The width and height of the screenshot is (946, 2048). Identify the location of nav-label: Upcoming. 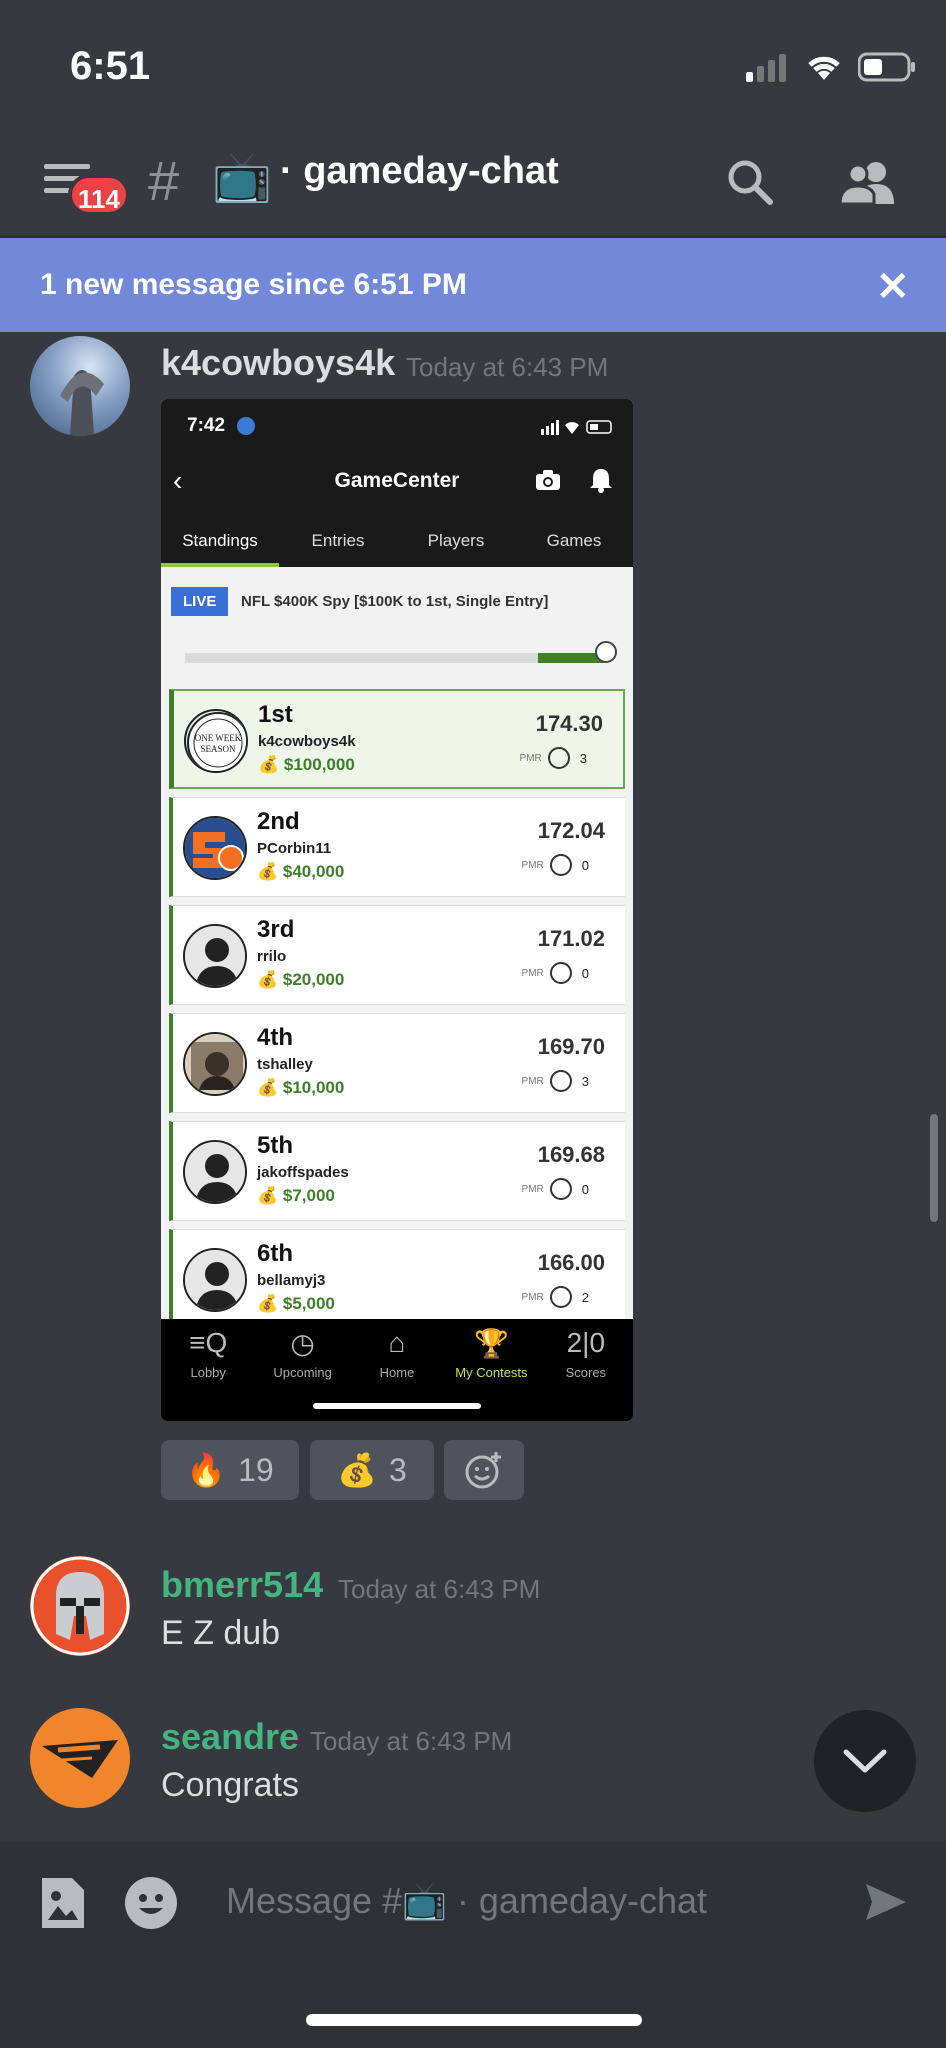
(302, 1372).